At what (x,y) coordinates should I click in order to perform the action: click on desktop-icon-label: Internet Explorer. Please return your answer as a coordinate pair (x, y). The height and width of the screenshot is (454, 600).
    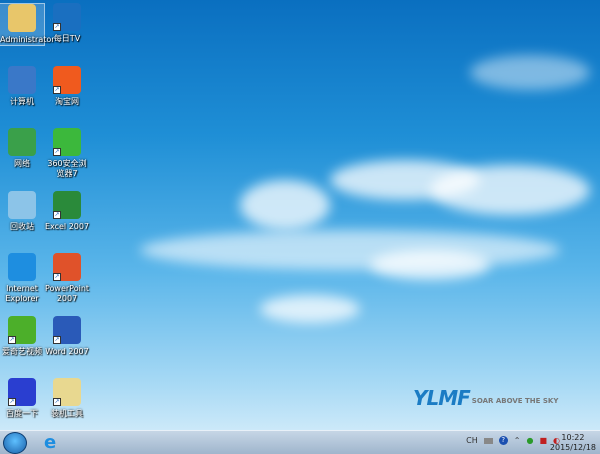
    Looking at the image, I should click on (22, 293).